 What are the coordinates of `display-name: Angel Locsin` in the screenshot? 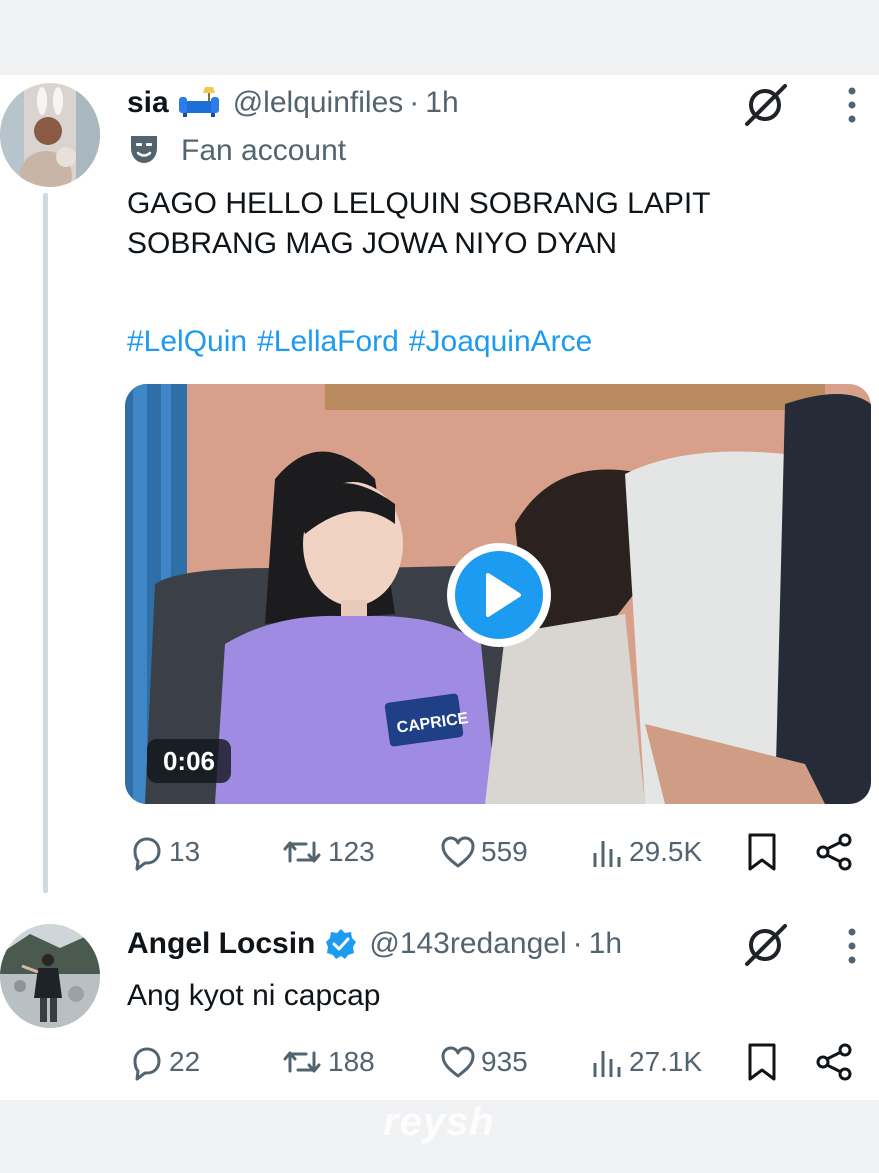 It's located at (221, 944).